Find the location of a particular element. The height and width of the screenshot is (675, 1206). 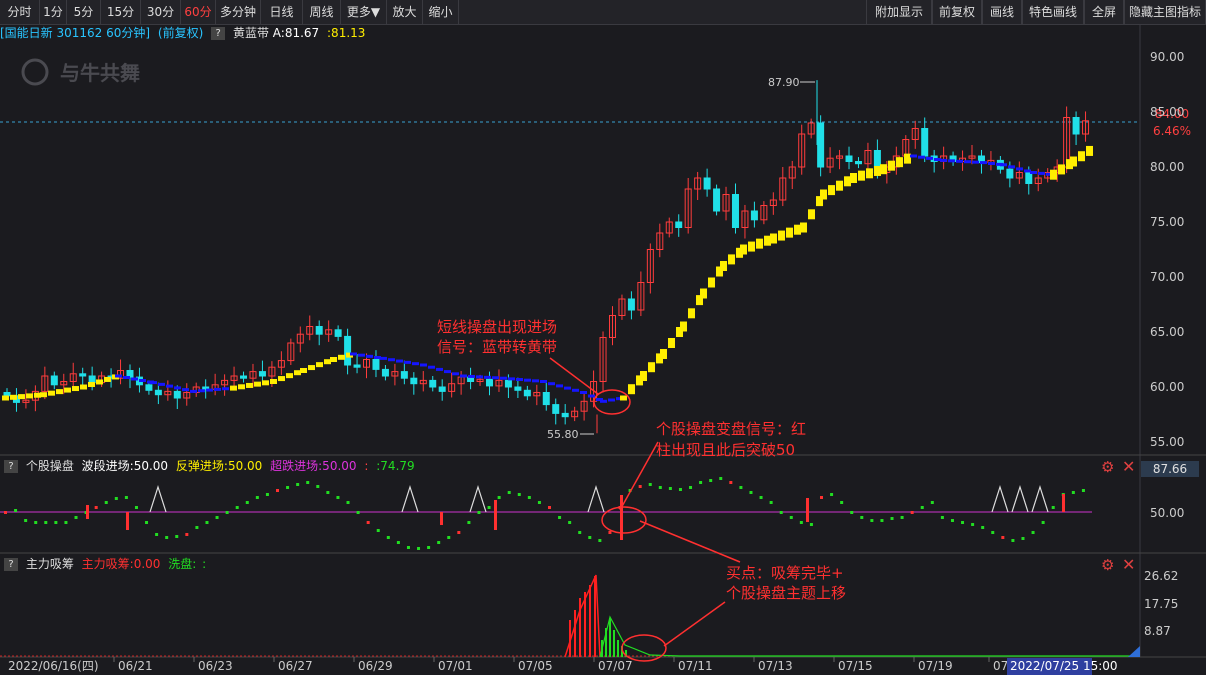

low-label: 55.80 is located at coordinates (563, 434).